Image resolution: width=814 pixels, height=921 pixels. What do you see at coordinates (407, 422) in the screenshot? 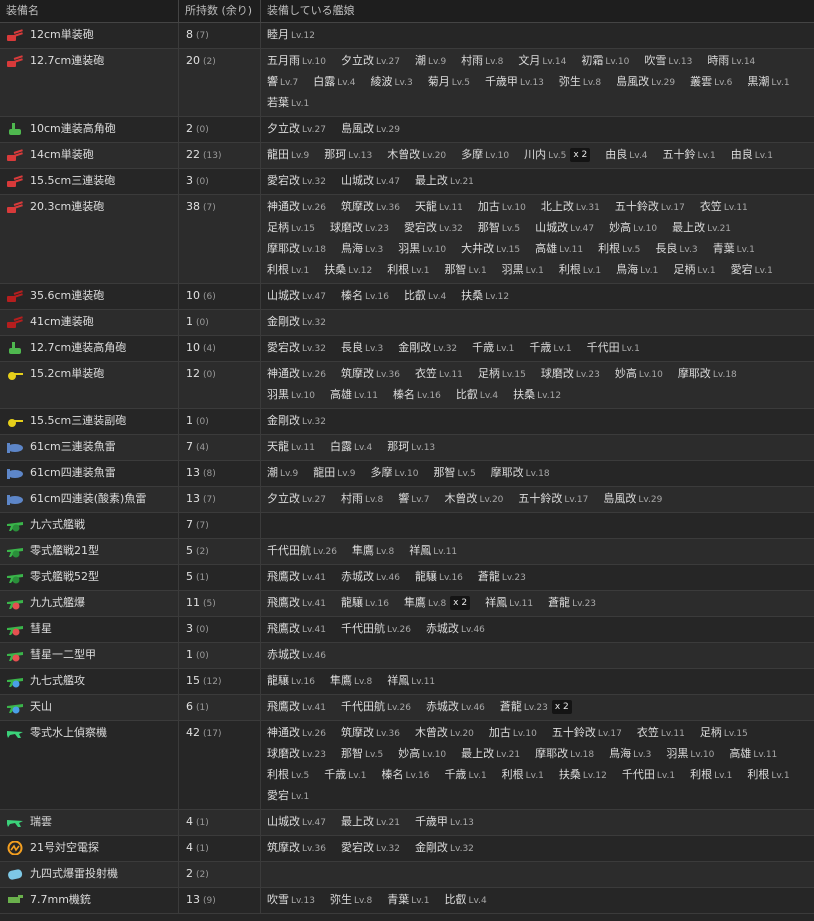
I see `table-row: 15.5cm三連装副砲 1 (0) 金剛改 Lv.32` at bounding box center [407, 422].